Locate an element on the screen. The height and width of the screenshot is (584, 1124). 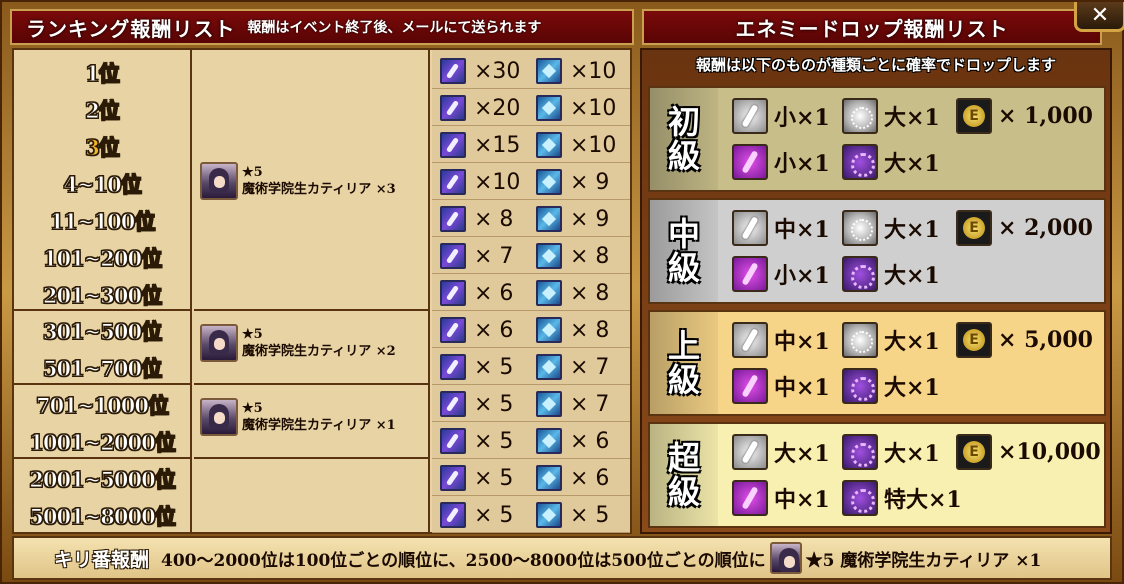
drop-item: × 1,000 is located at coordinates (1024, 116).